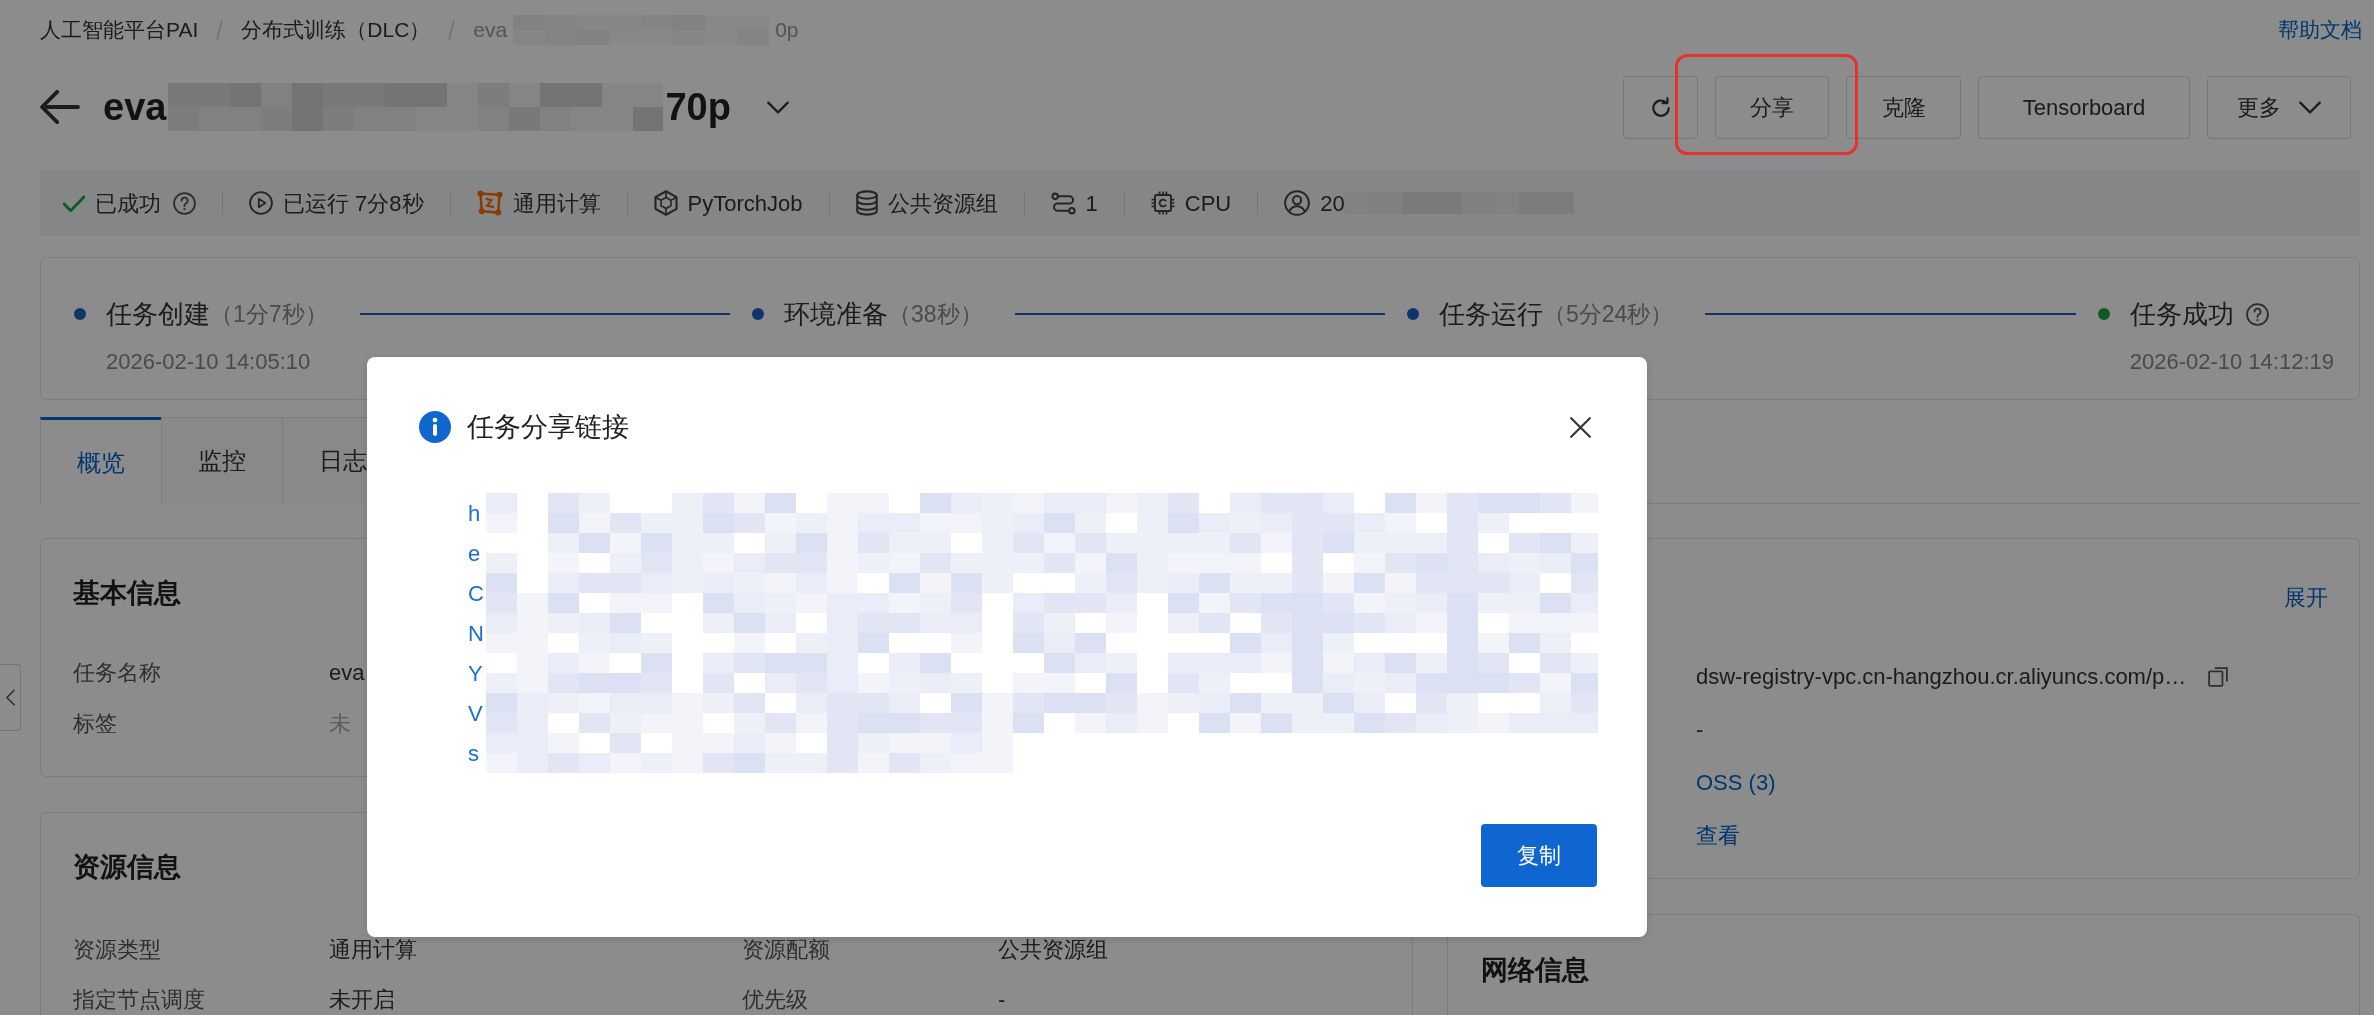 This screenshot has height=1015, width=2374. I want to click on resource-group: 公共资源组, so click(942, 203).